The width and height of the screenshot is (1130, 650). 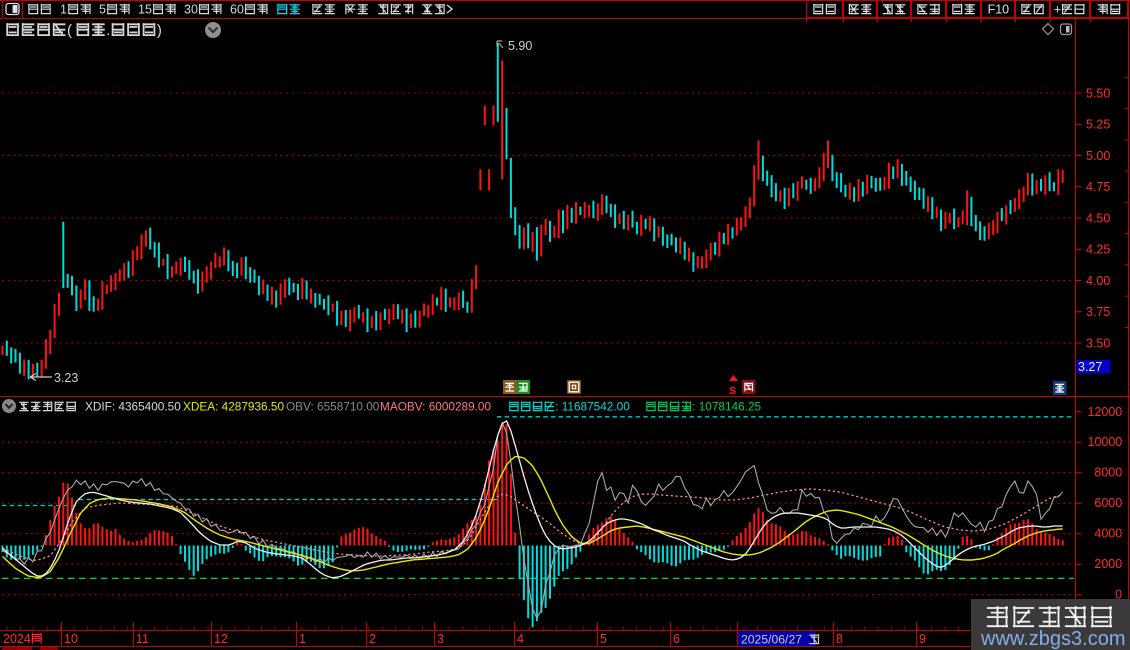 What do you see at coordinates (1108, 564) in the screenshot?
I see `svg-text: 2000` at bounding box center [1108, 564].